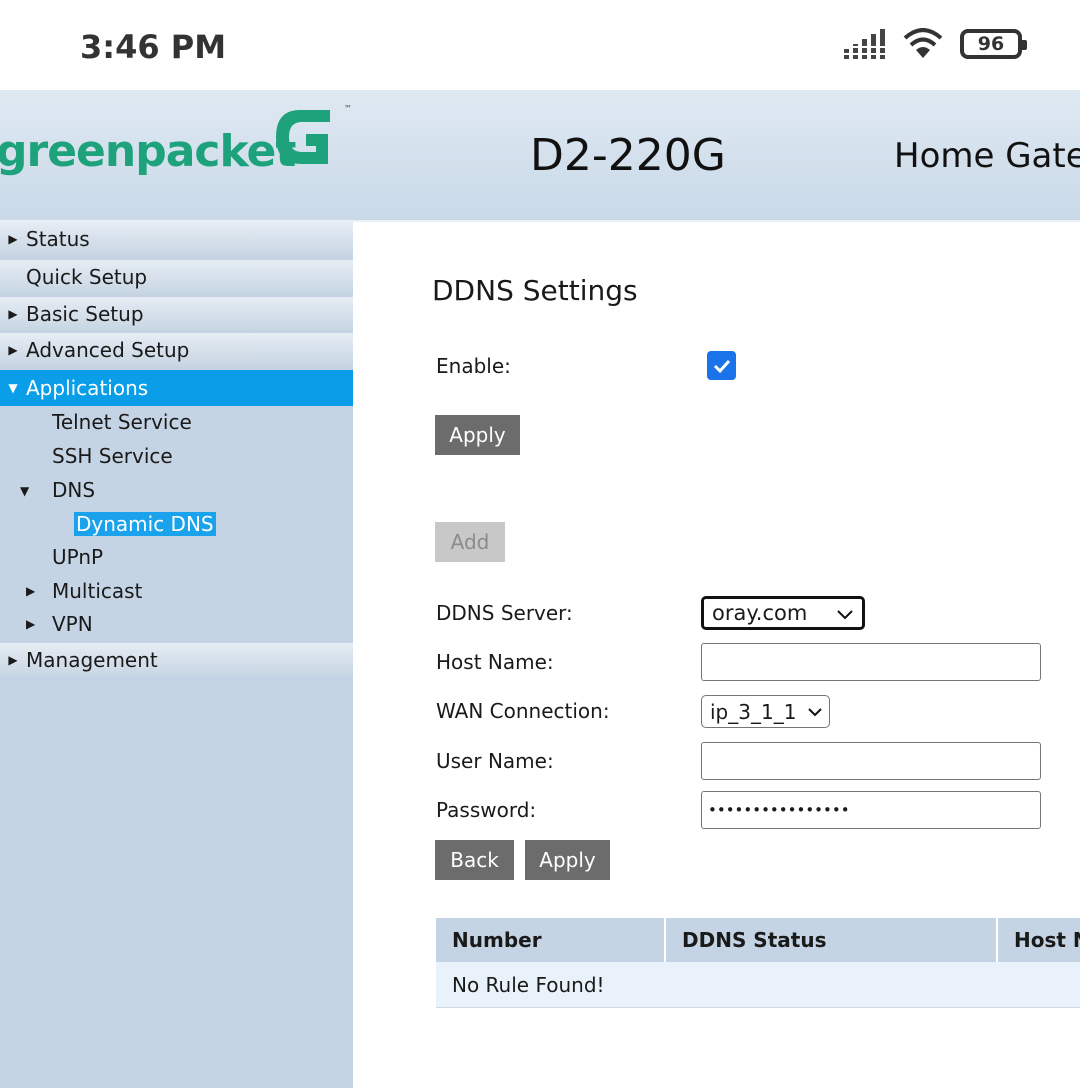 The height and width of the screenshot is (1088, 1080). I want to click on wifi-icon, so click(923, 43).